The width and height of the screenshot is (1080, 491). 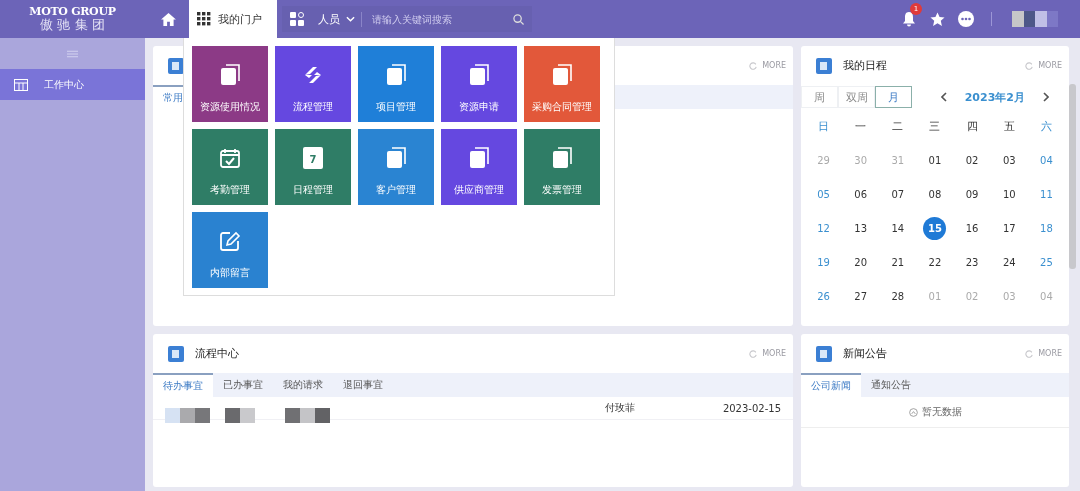 I want to click on calendar-day: 25, so click(x=1046, y=262).